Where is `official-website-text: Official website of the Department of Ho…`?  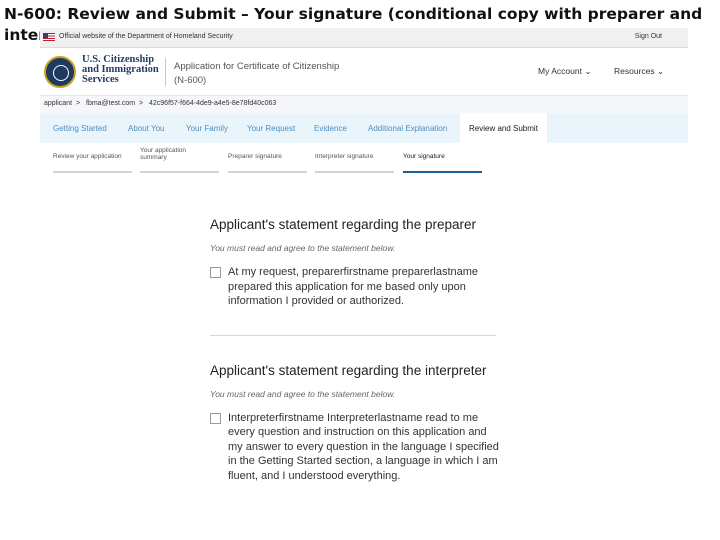 official-website-text: Official website of the Department of Ho… is located at coordinates (146, 36).